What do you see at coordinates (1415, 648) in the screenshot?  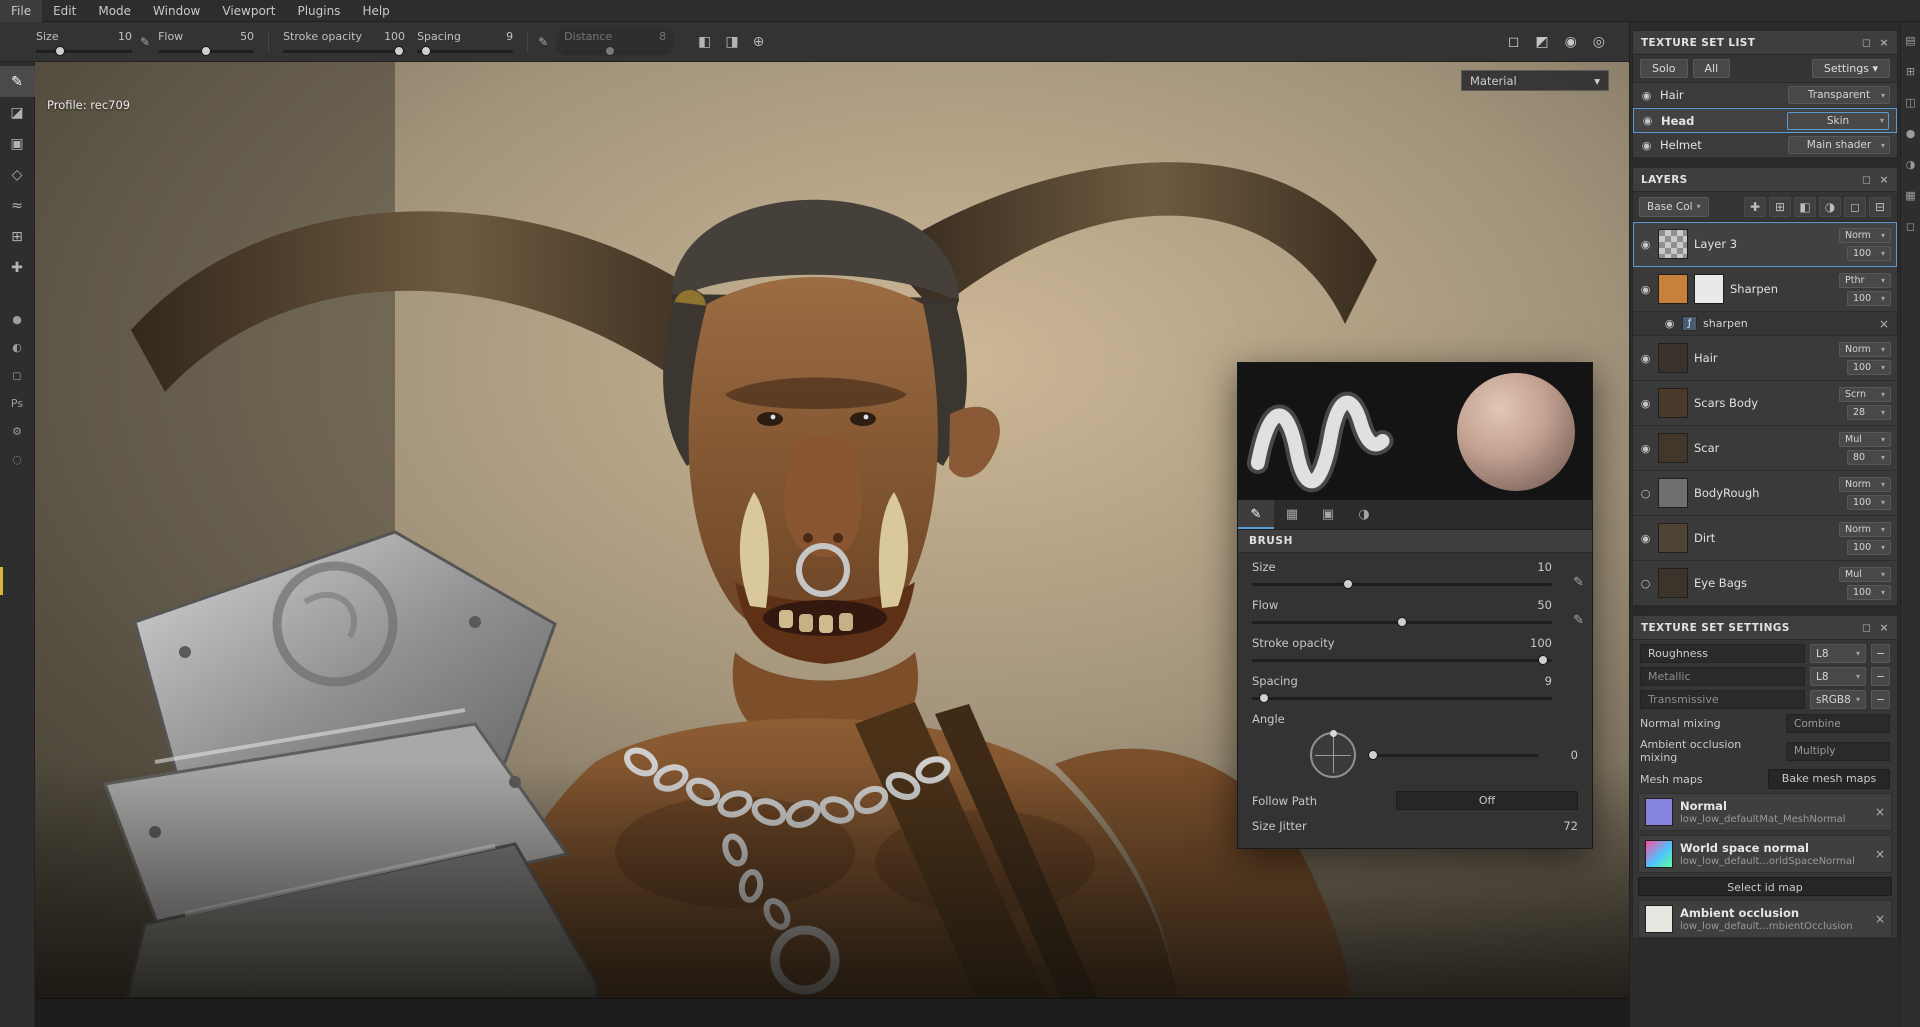 I see `brush-stroke-opacity-control: Stroke opacity 100` at bounding box center [1415, 648].